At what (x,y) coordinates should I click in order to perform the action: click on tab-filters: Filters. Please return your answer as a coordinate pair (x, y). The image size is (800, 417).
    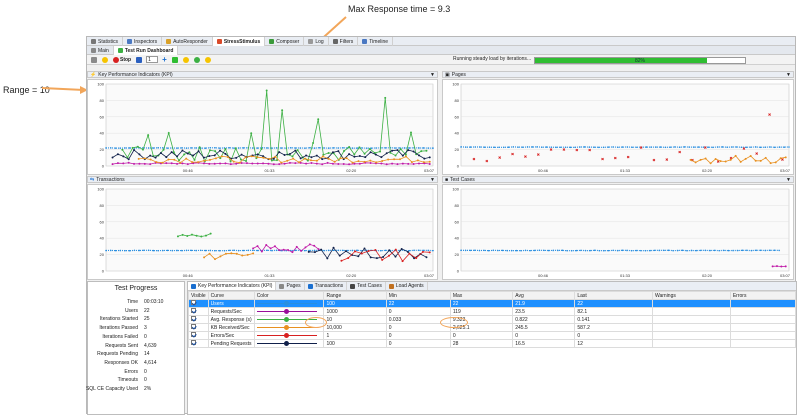
    Looking at the image, I should click on (344, 41).